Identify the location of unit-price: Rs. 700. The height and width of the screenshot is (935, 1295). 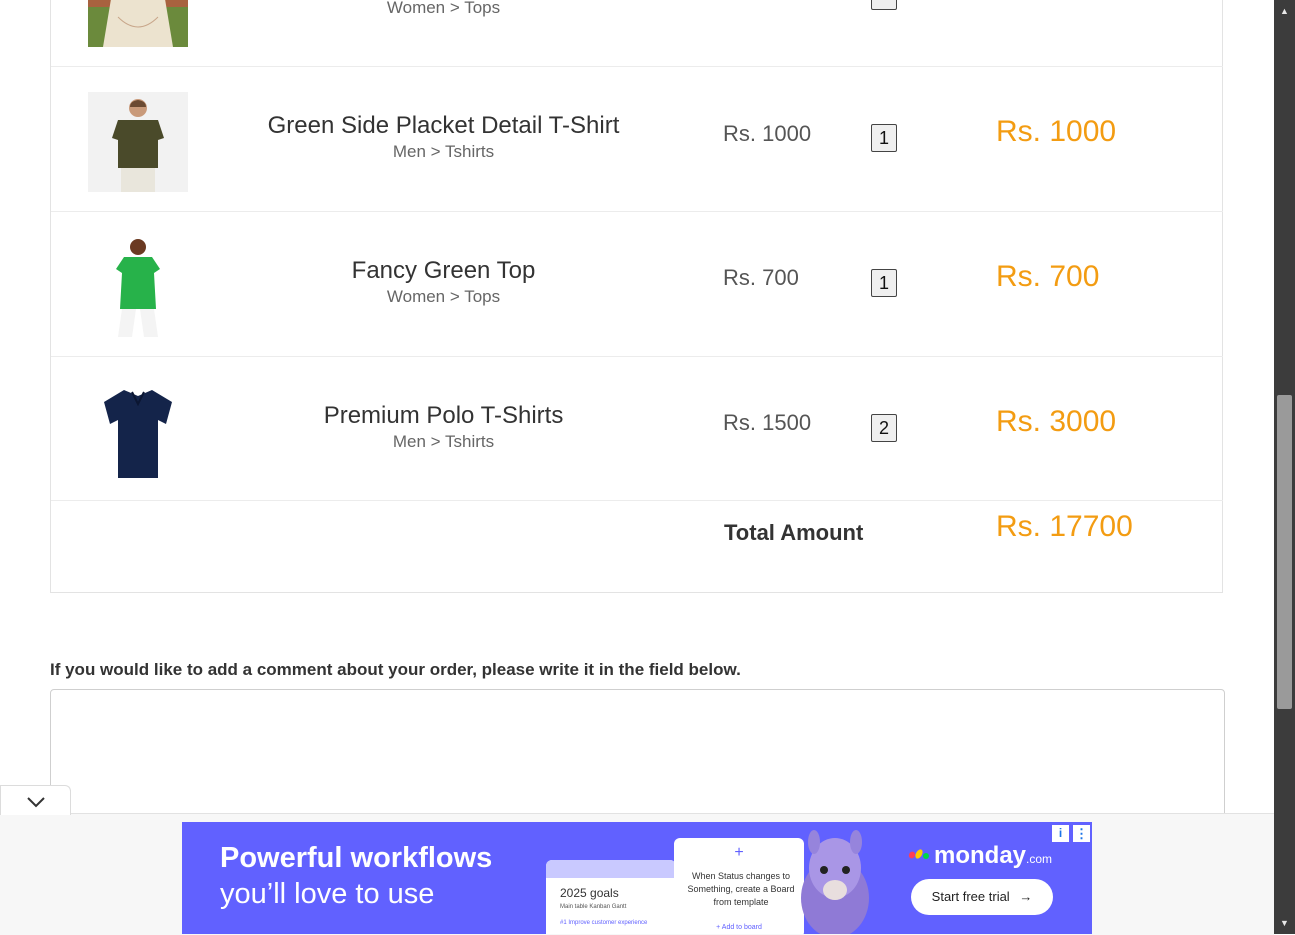
(761, 277).